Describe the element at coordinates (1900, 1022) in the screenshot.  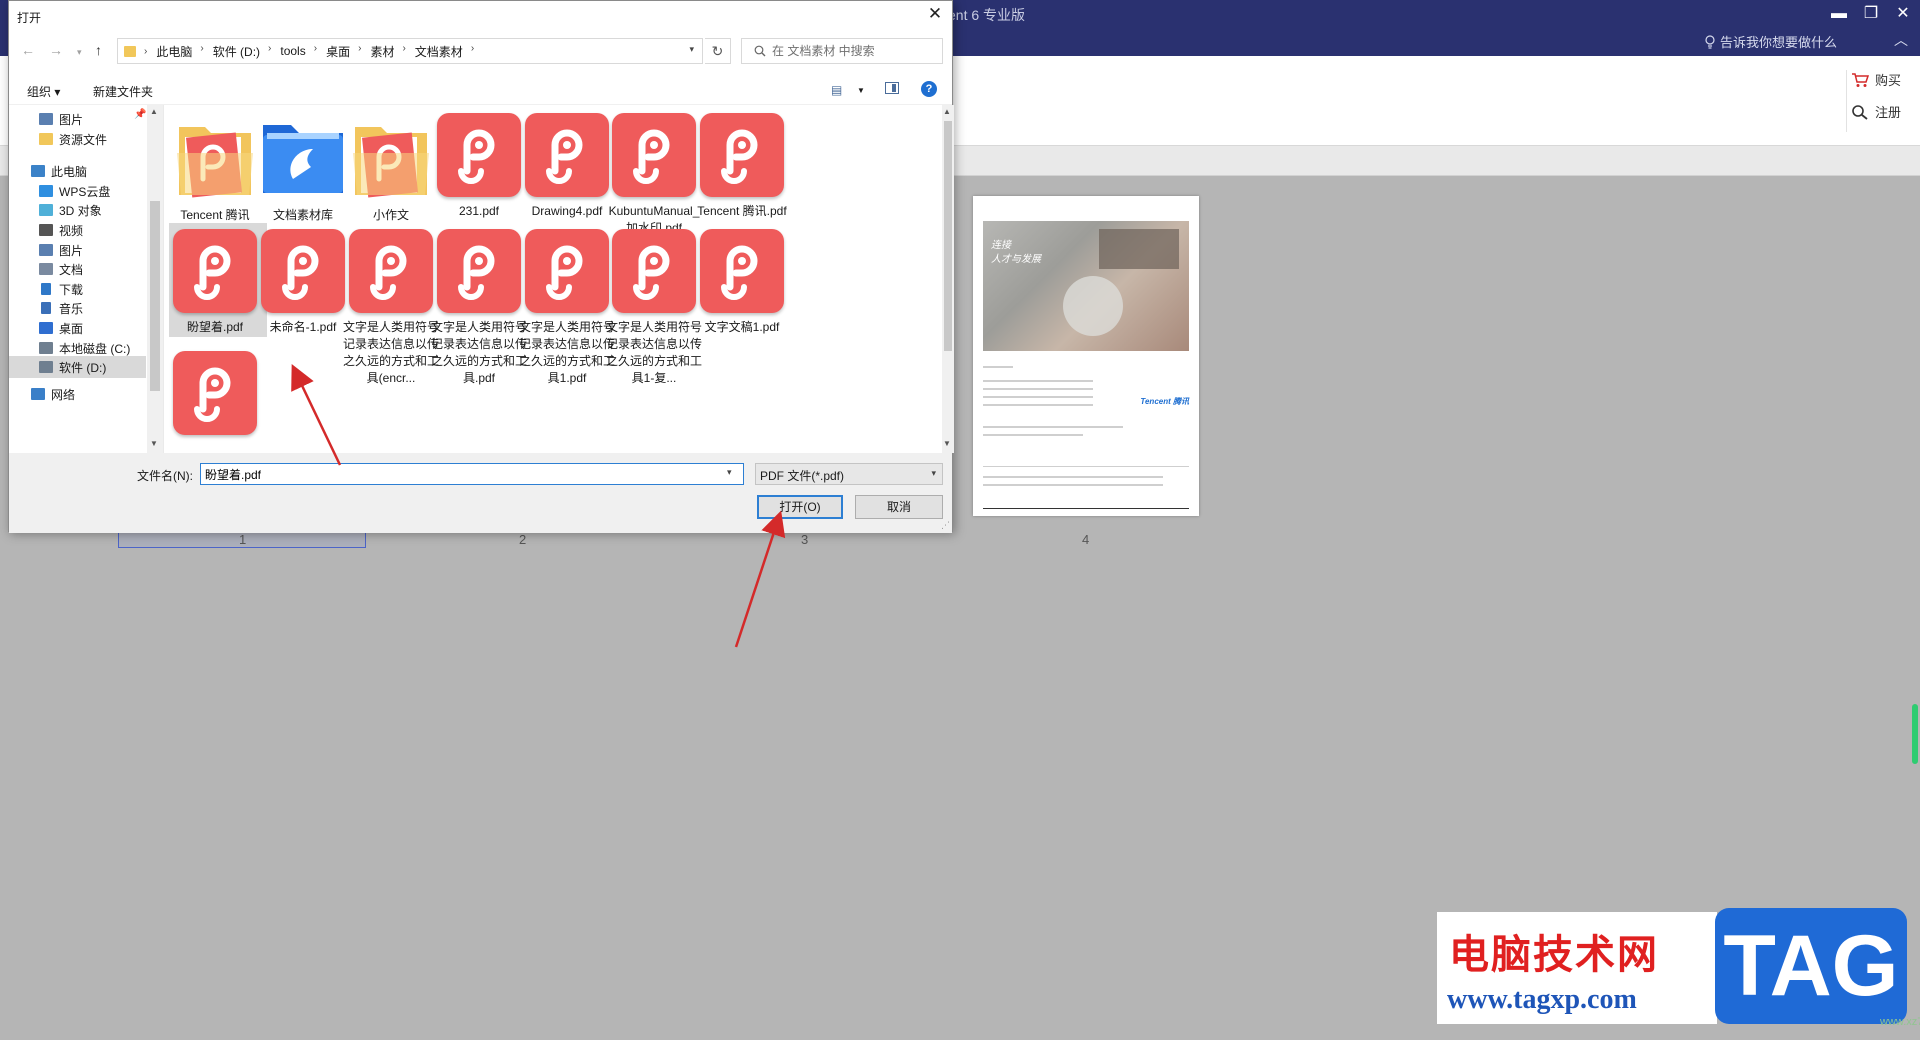
I see `watermark-small: www.xz7.com` at that location.